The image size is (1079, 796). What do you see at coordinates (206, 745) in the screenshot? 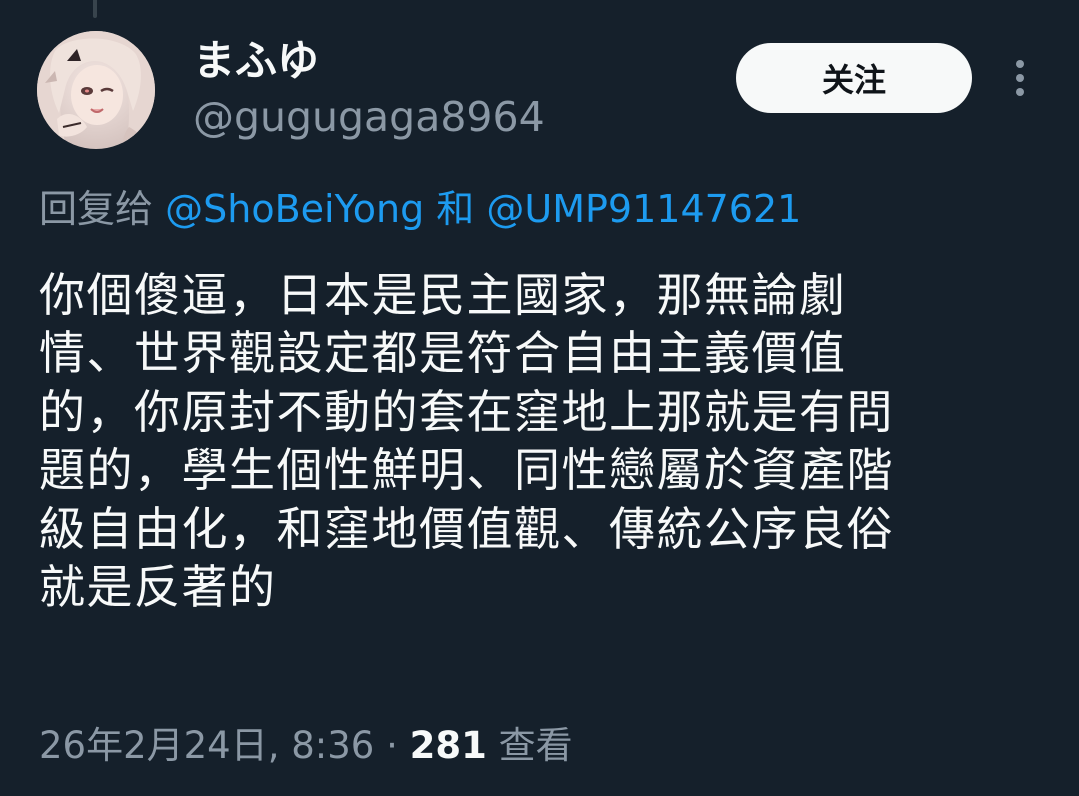
I see `tweet-timestamp: 26年2月24日, 8:36` at bounding box center [206, 745].